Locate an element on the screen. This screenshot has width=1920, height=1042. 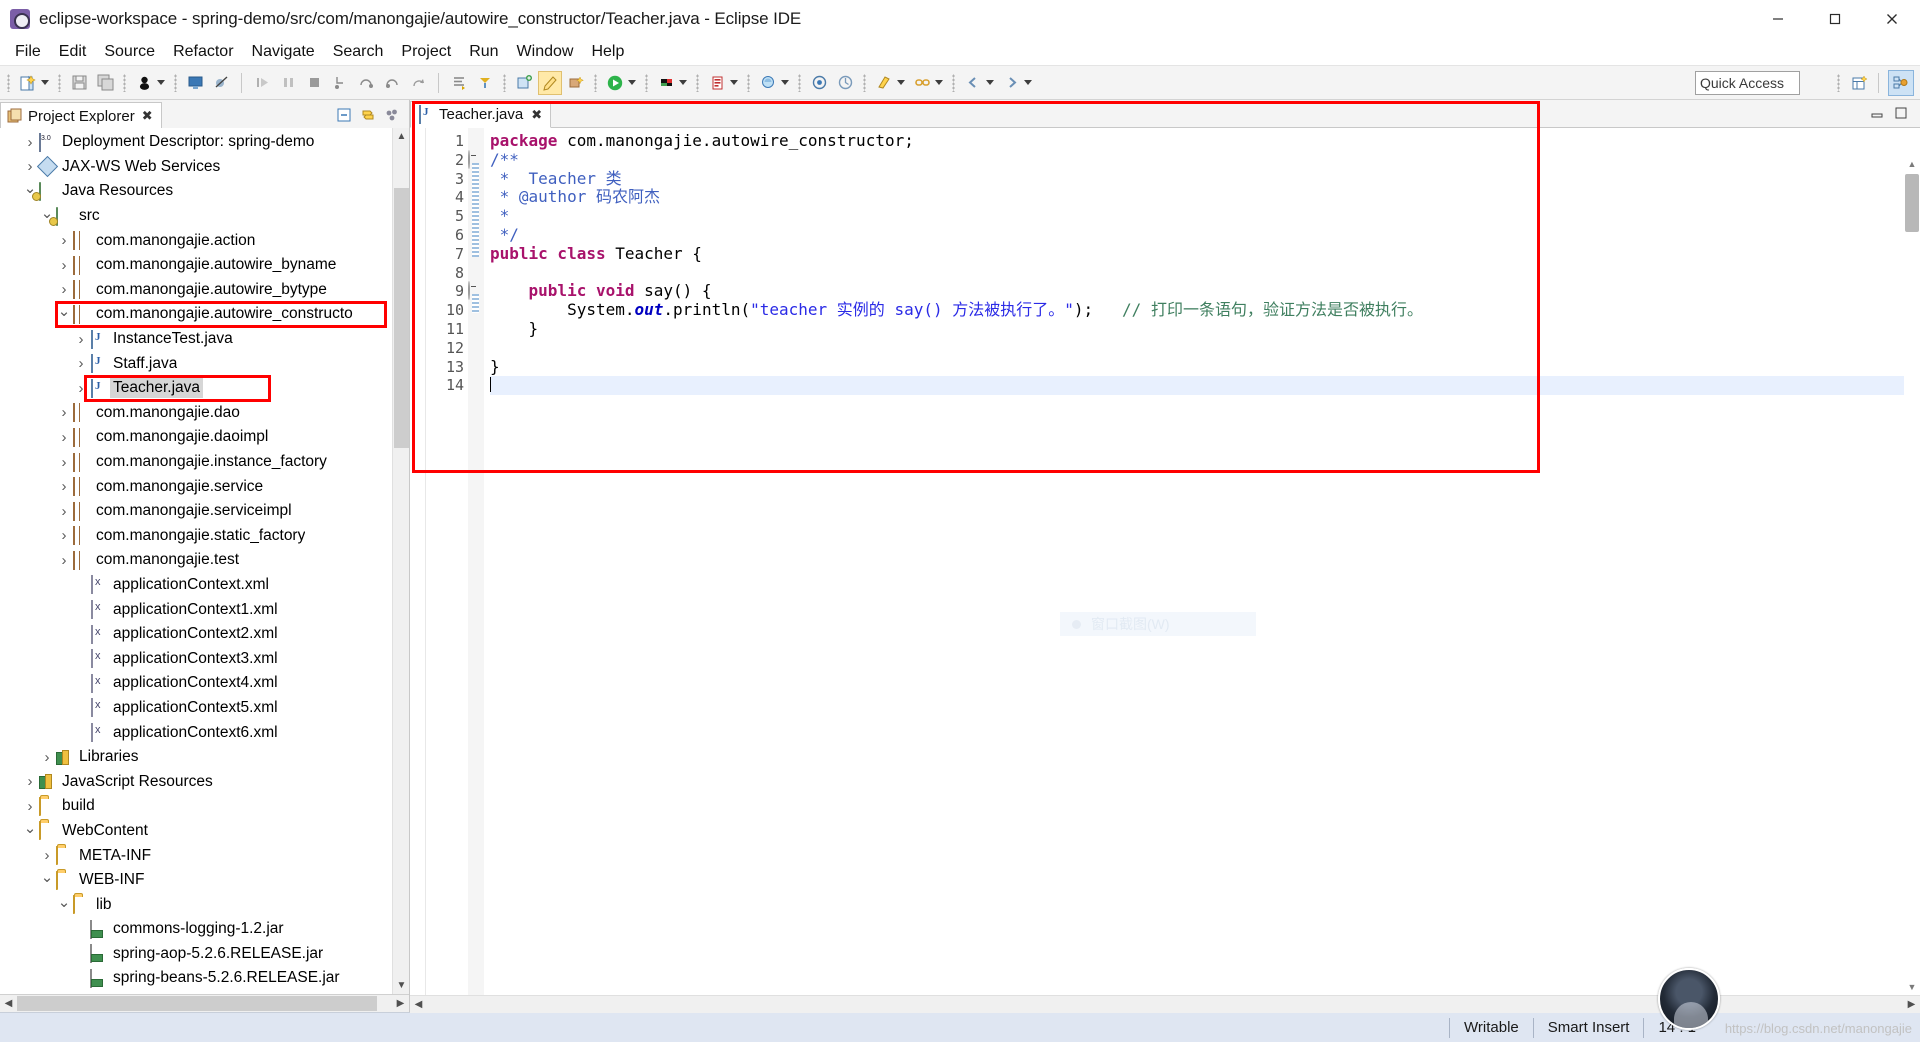
tree-item: applicationContext6.xml is located at coordinates (204, 732).